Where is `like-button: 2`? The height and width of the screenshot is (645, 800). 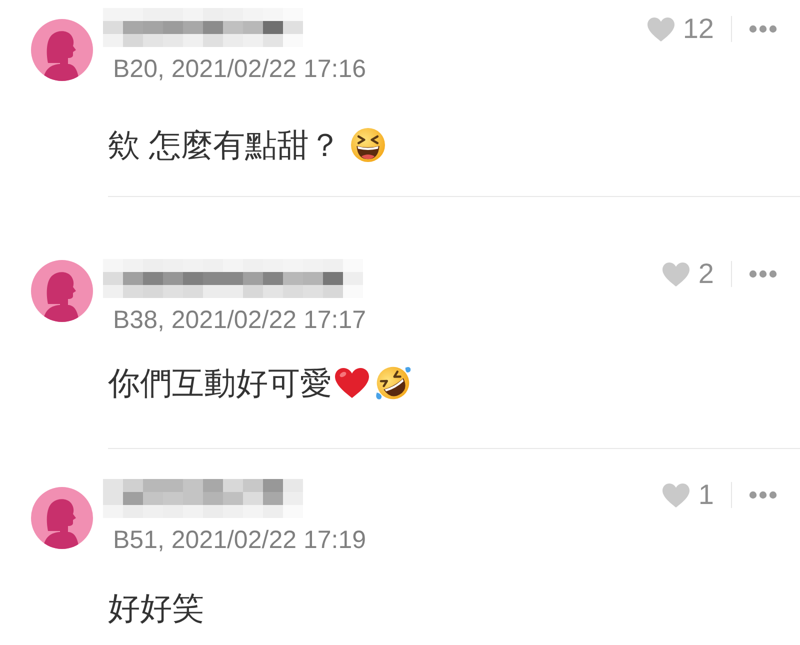
like-button: 2 is located at coordinates (688, 274).